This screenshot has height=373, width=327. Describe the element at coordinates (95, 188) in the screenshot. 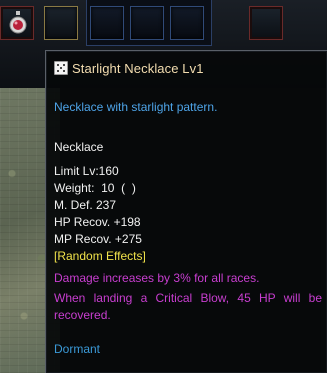

I see `stat-weight: Weight: 10 ( )` at that location.